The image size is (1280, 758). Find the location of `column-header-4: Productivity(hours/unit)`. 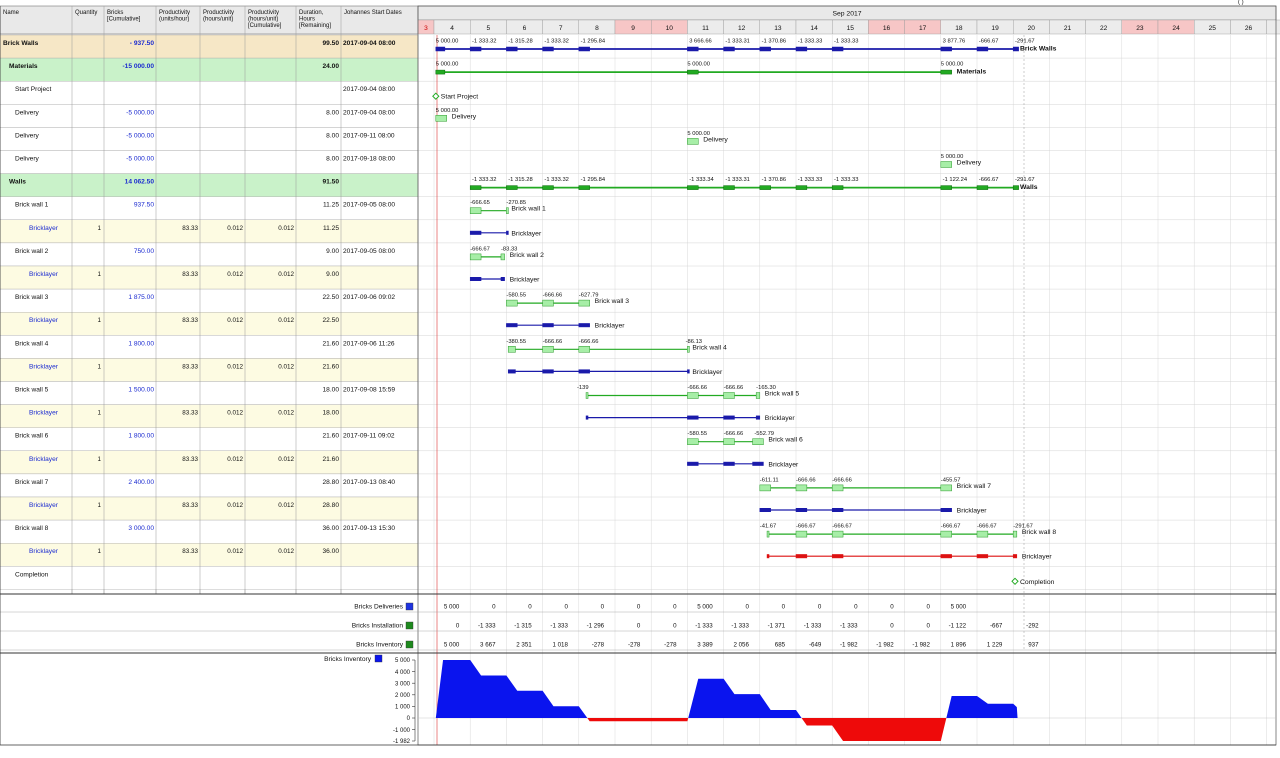

column-header-4: Productivity(hours/unit) is located at coordinates (218, 16).